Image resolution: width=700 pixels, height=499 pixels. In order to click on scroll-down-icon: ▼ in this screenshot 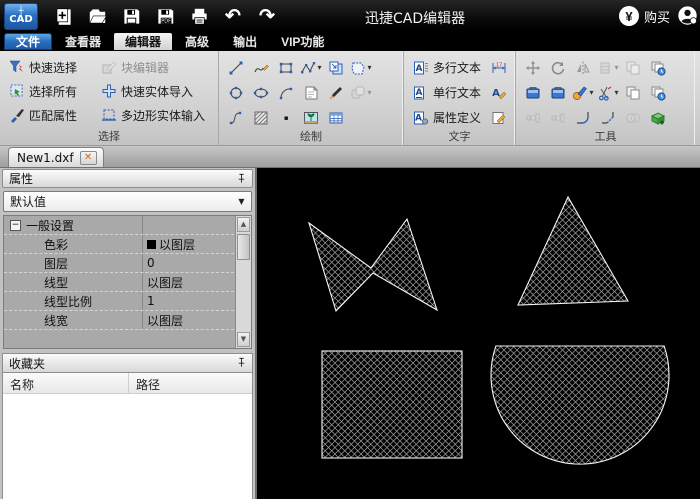, I will do `click(243, 339)`.